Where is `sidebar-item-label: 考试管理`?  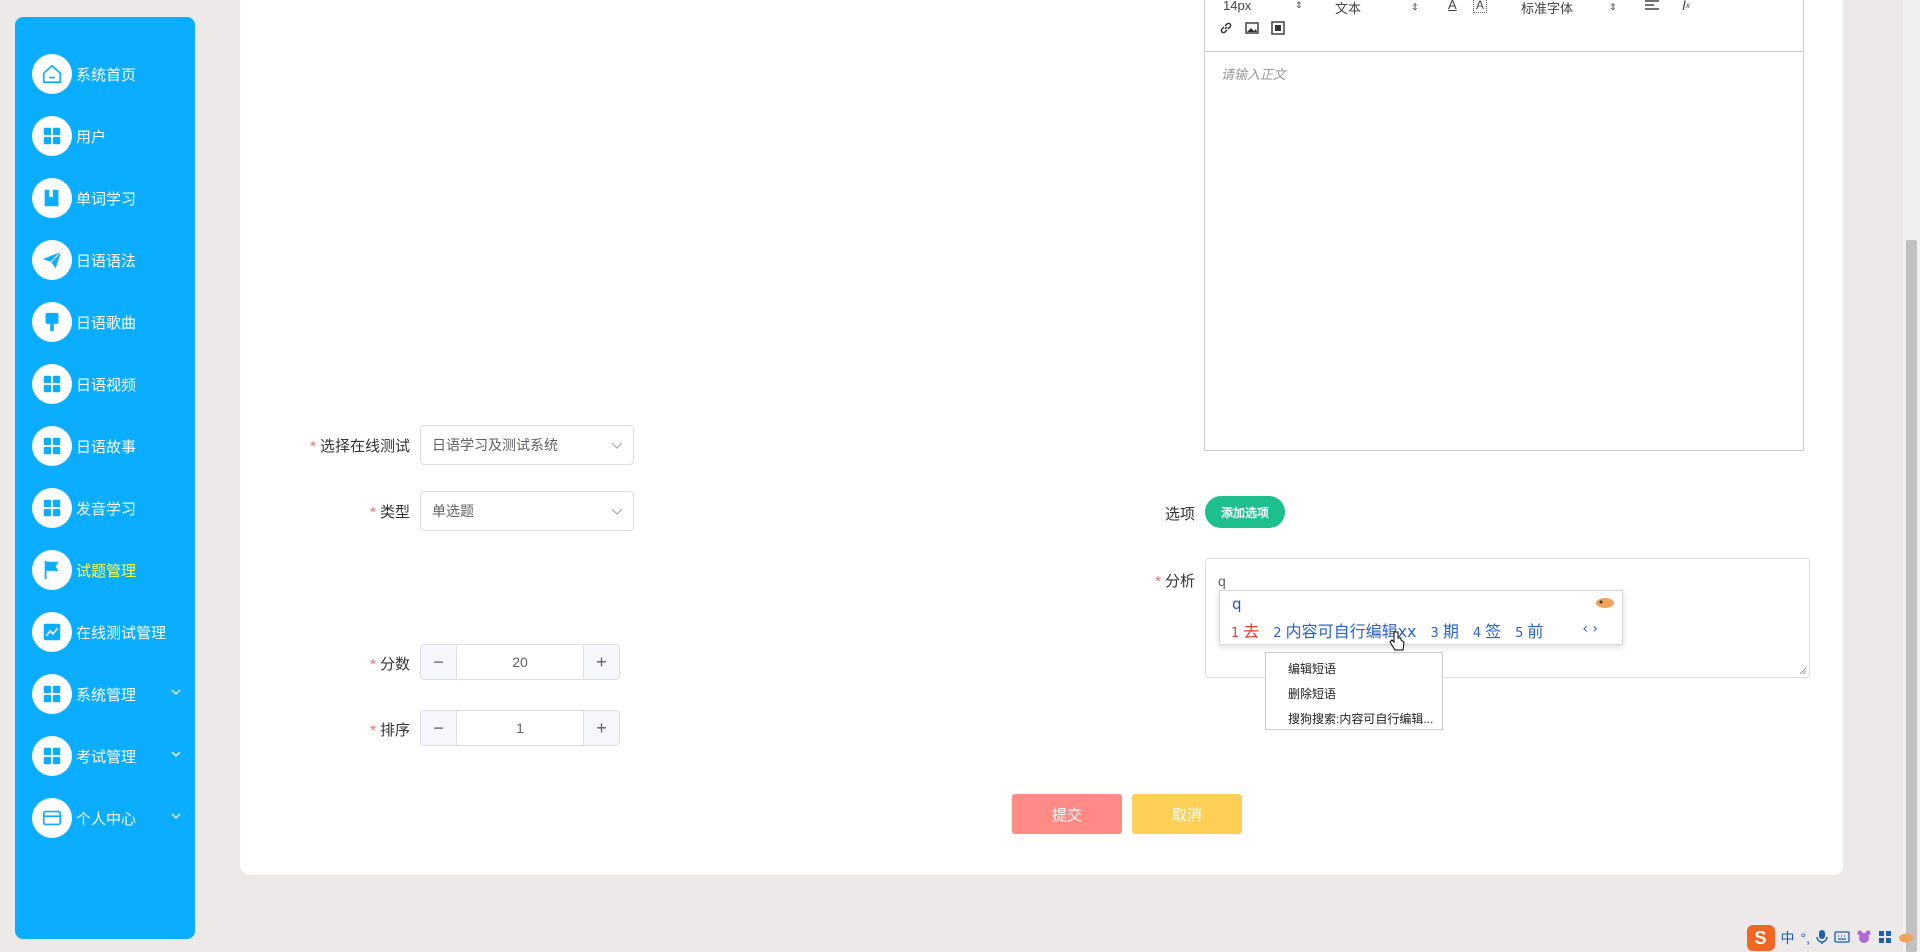 sidebar-item-label: 考试管理 is located at coordinates (106, 757).